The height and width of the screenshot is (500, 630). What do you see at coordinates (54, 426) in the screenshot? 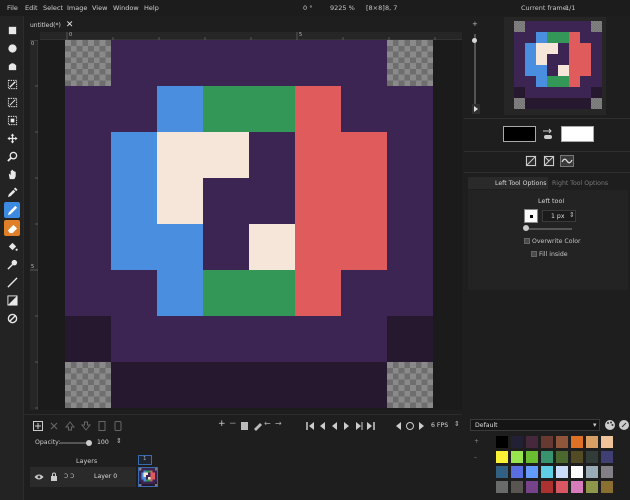
I see `remove-layer-icon` at bounding box center [54, 426].